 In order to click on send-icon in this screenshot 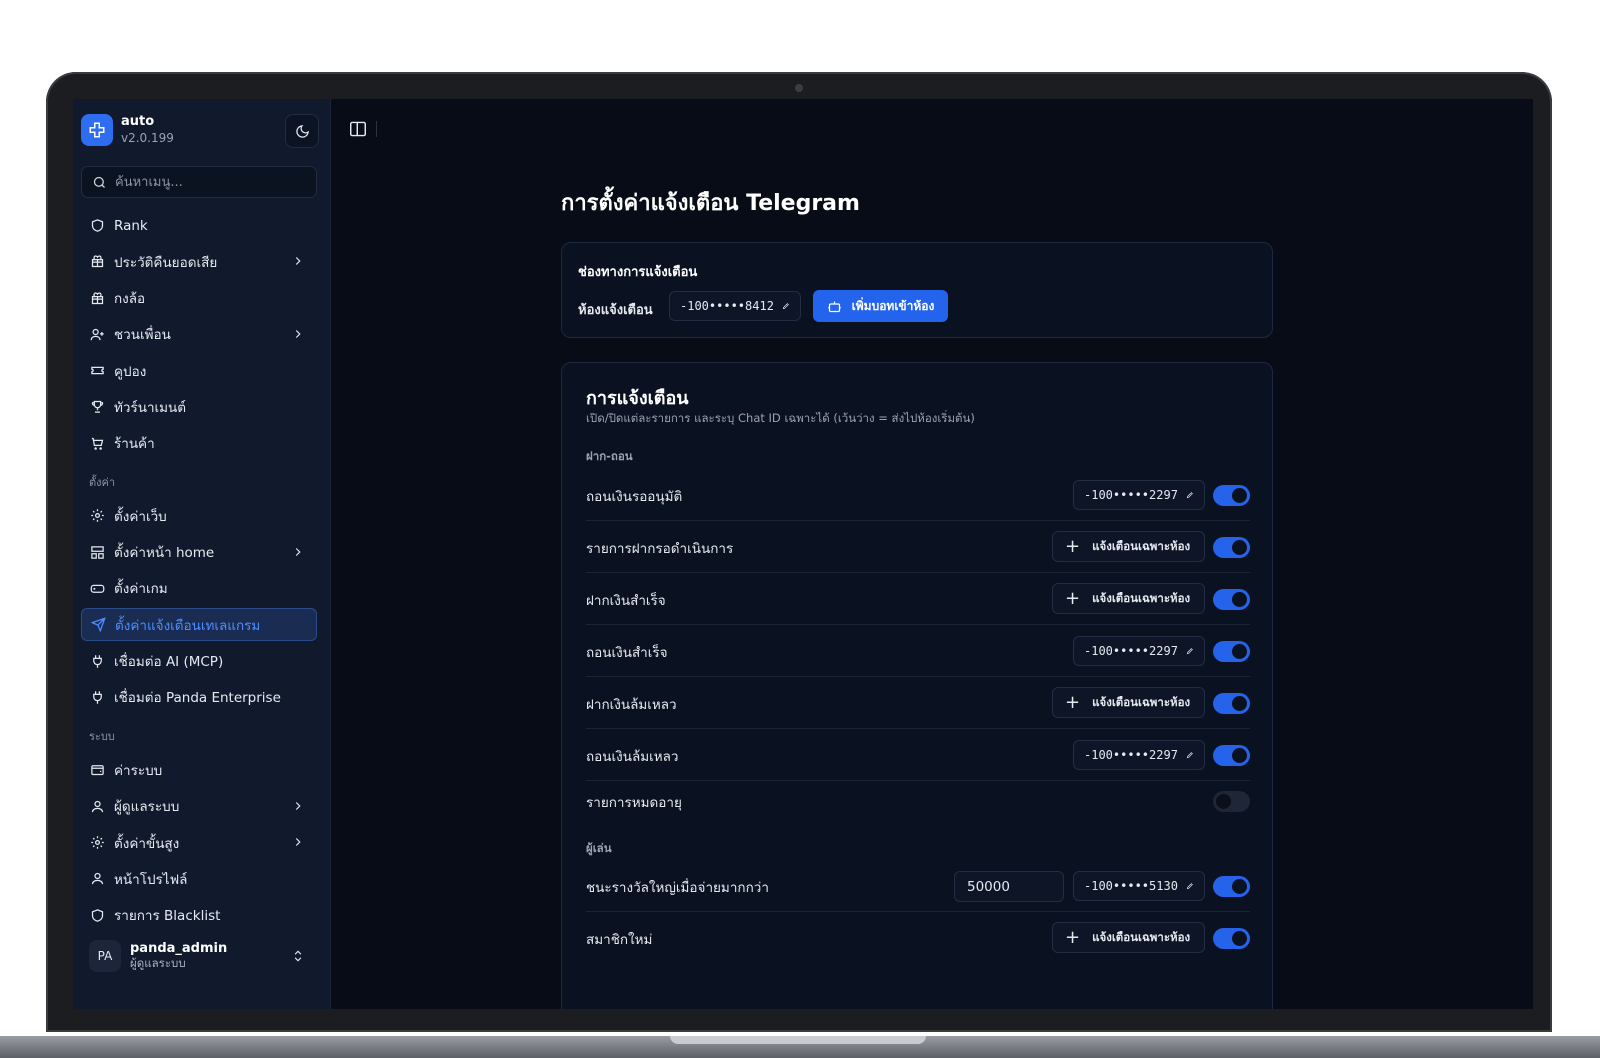, I will do `click(98, 625)`.